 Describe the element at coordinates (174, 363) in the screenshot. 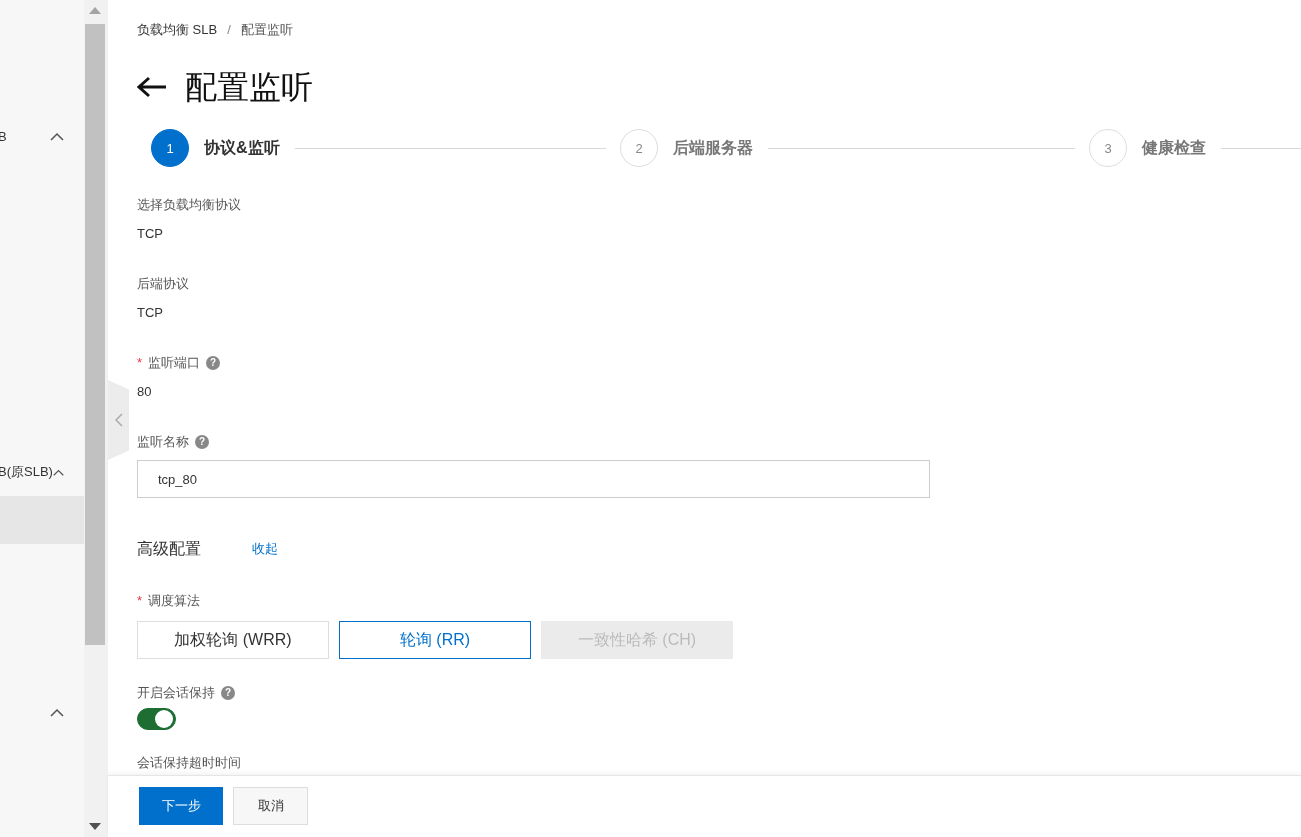

I see `field-label: 监听端口` at that location.